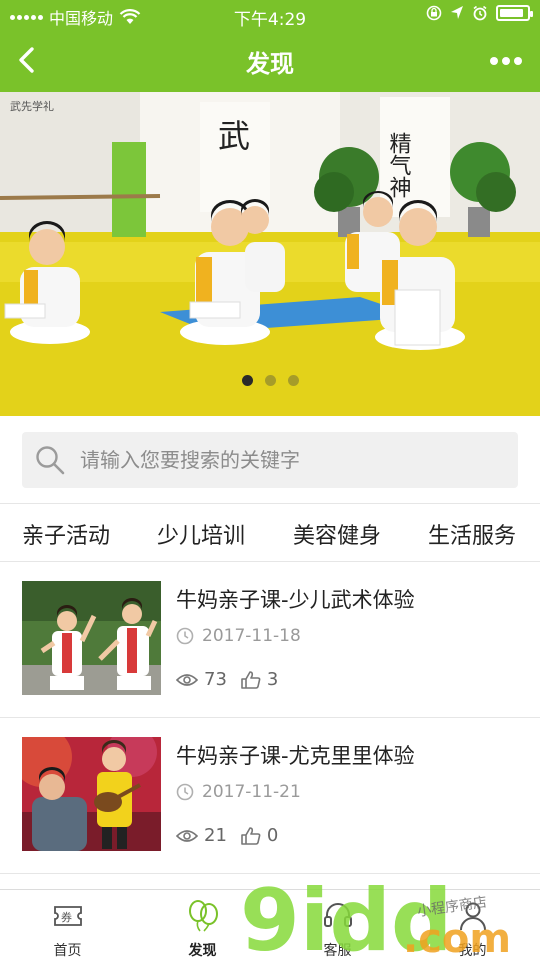  I want to click on article-date-text: 2017-11-18, so click(251, 636).